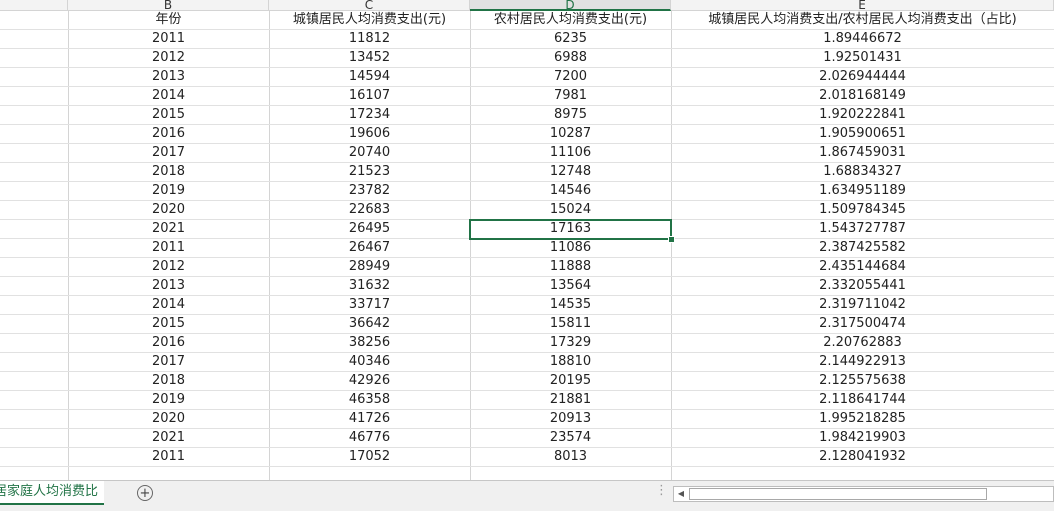 The height and width of the screenshot is (511, 1054). Describe the element at coordinates (570, 191) in the screenshot. I see `cell-d: 14546` at that location.